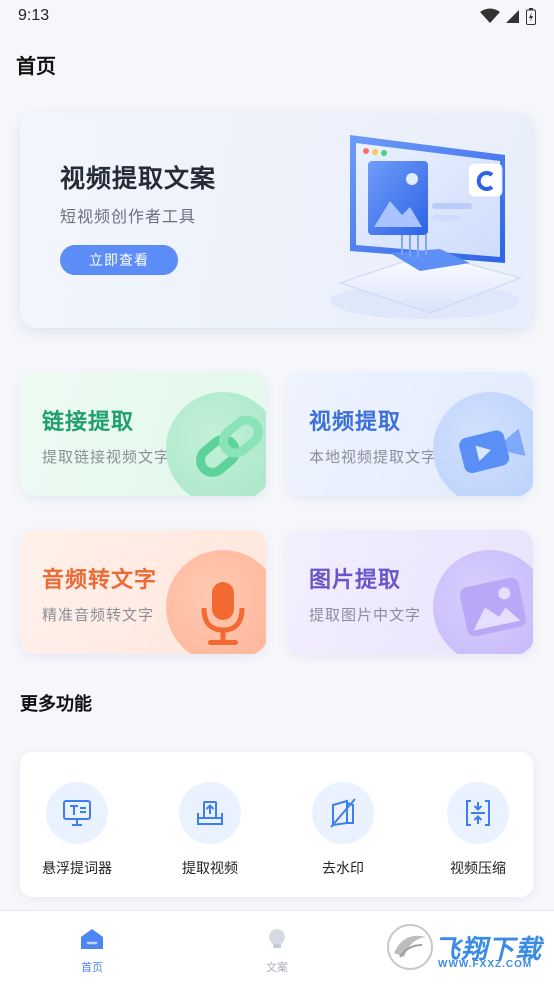 The width and height of the screenshot is (554, 984). What do you see at coordinates (373, 457) in the screenshot?
I see `feature-subtitle: 本地视频提取文字` at bounding box center [373, 457].